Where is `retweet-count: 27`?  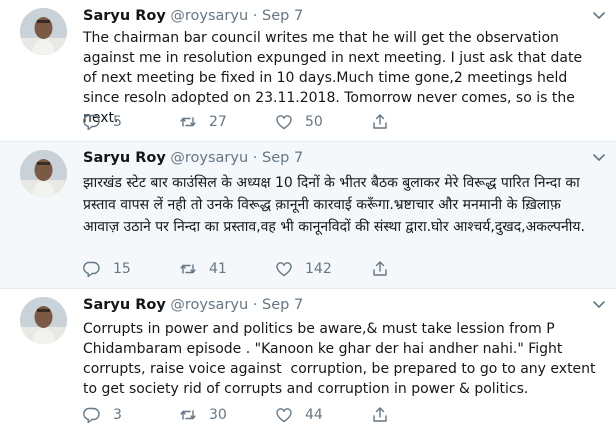 retweet-count: 27 is located at coordinates (218, 122).